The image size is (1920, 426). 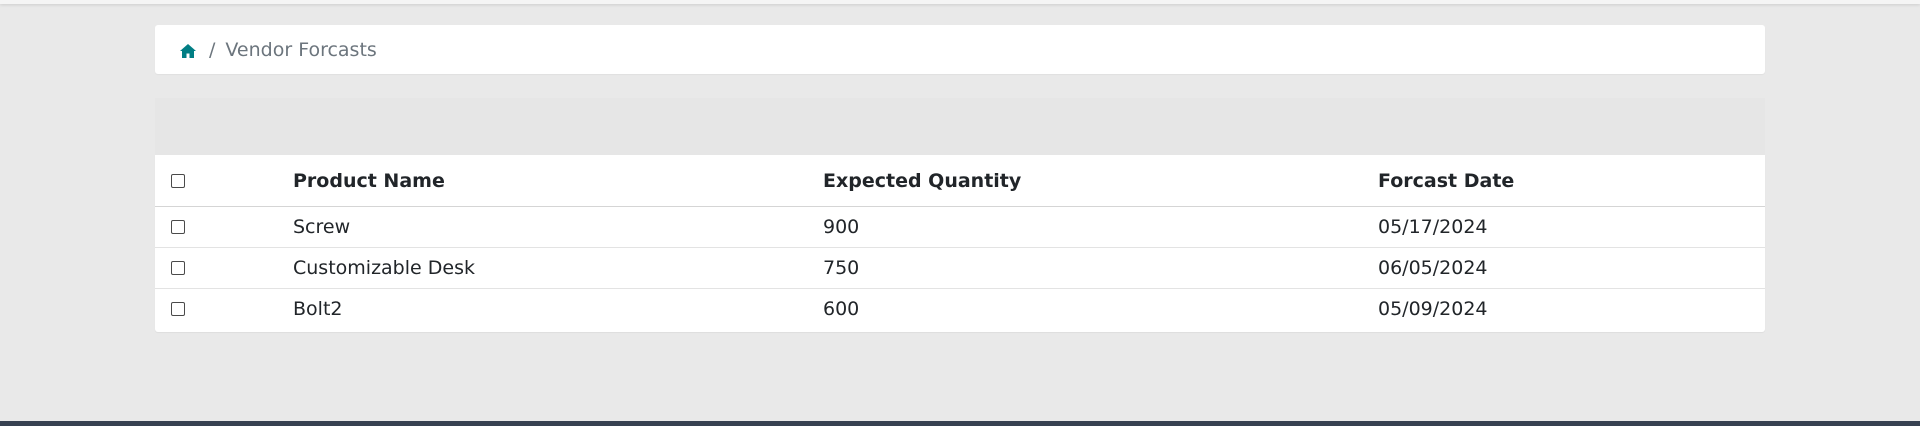 What do you see at coordinates (1433, 227) in the screenshot?
I see `forcast-date-cell: 05/17/2024` at bounding box center [1433, 227].